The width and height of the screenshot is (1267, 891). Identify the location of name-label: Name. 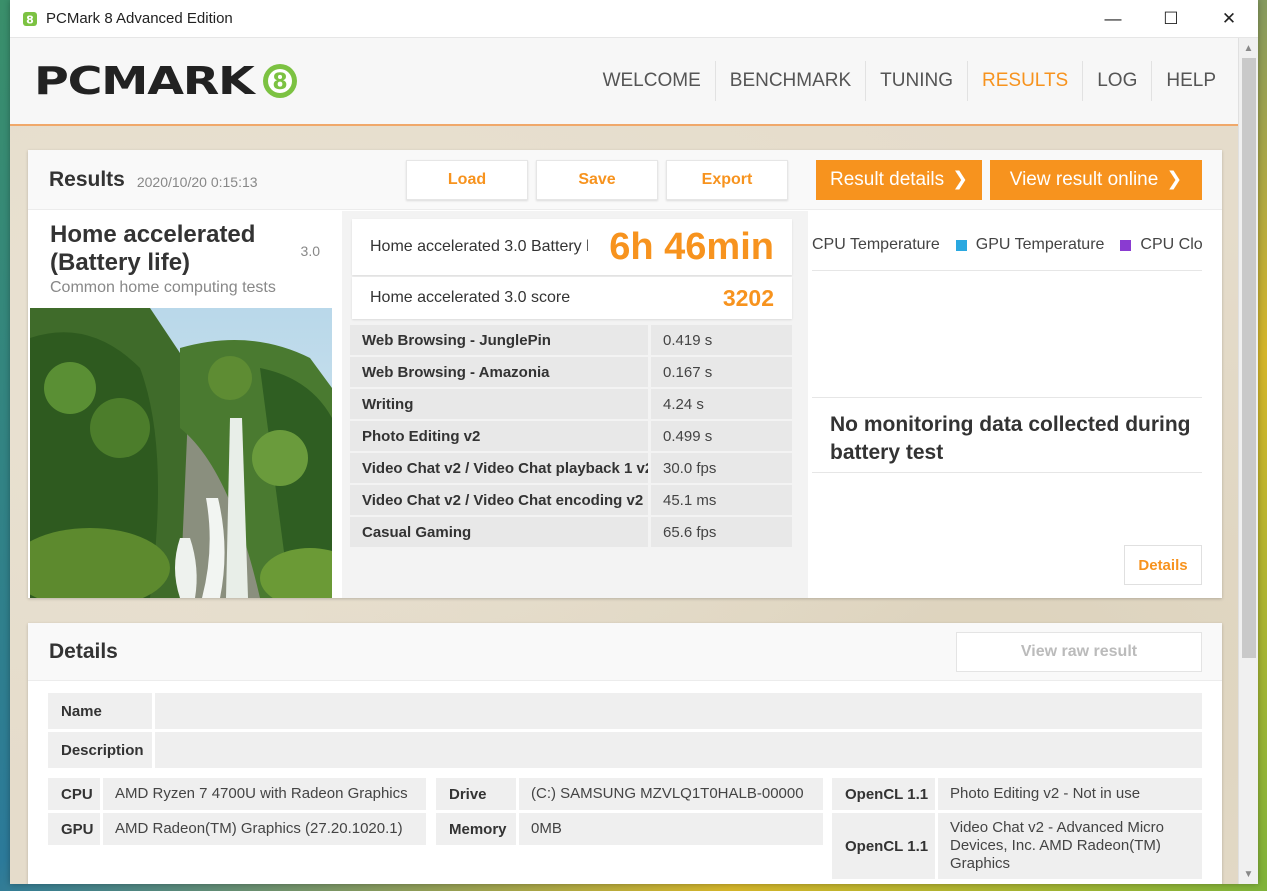
(100, 711).